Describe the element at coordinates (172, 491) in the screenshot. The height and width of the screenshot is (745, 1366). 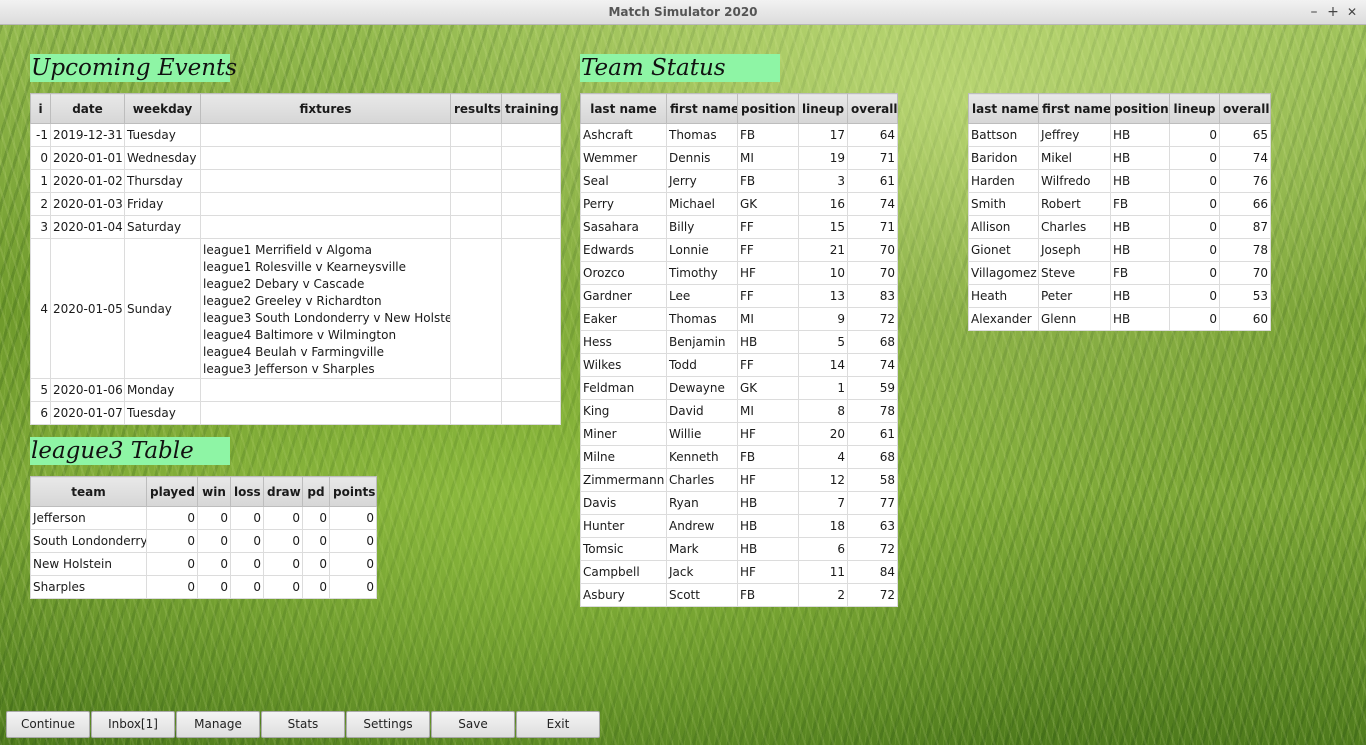
I see `column-header-played: played` at that location.